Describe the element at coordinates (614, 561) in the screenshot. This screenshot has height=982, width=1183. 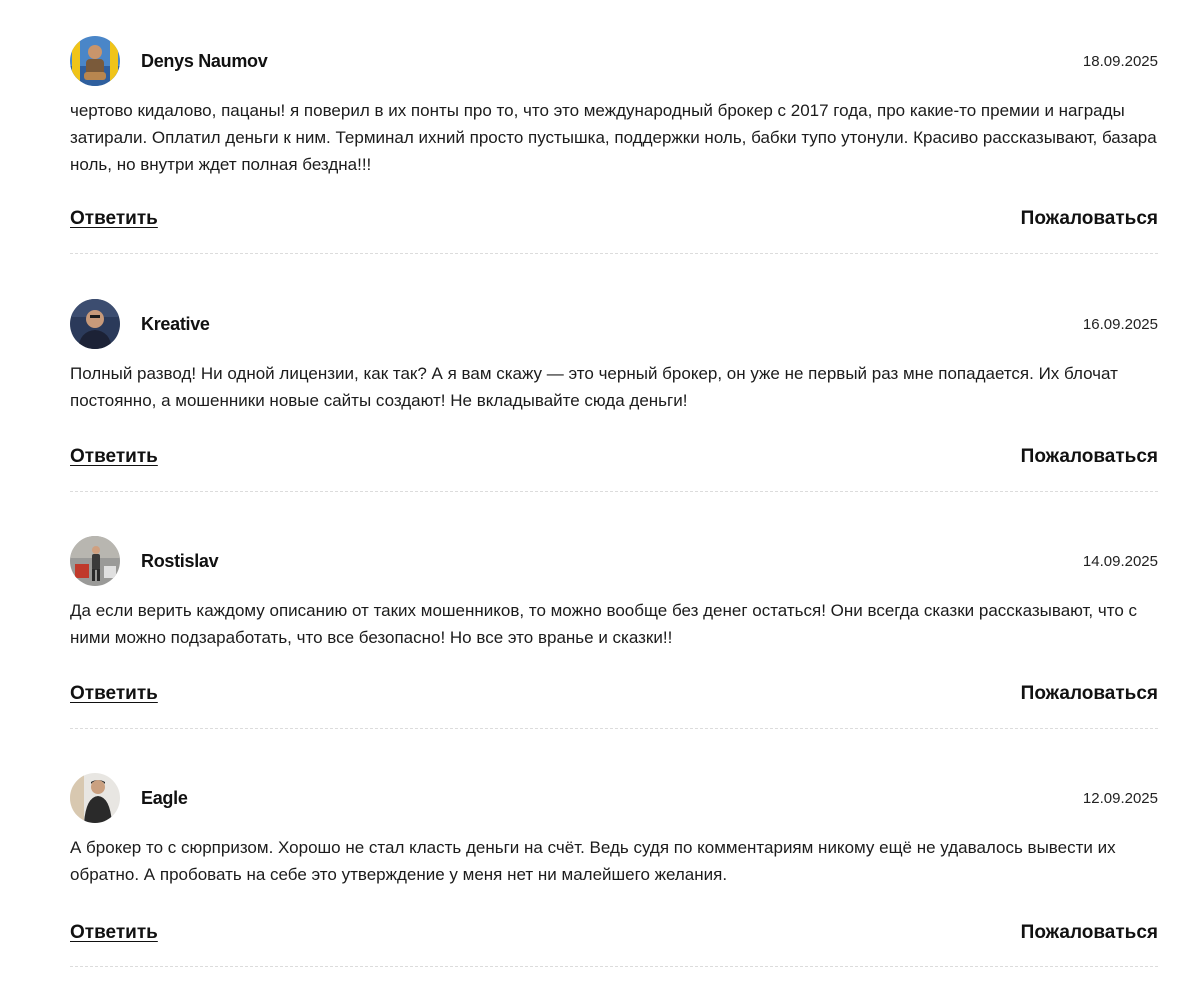
I see `comment-header: Rostislav 14.09.2025` at that location.